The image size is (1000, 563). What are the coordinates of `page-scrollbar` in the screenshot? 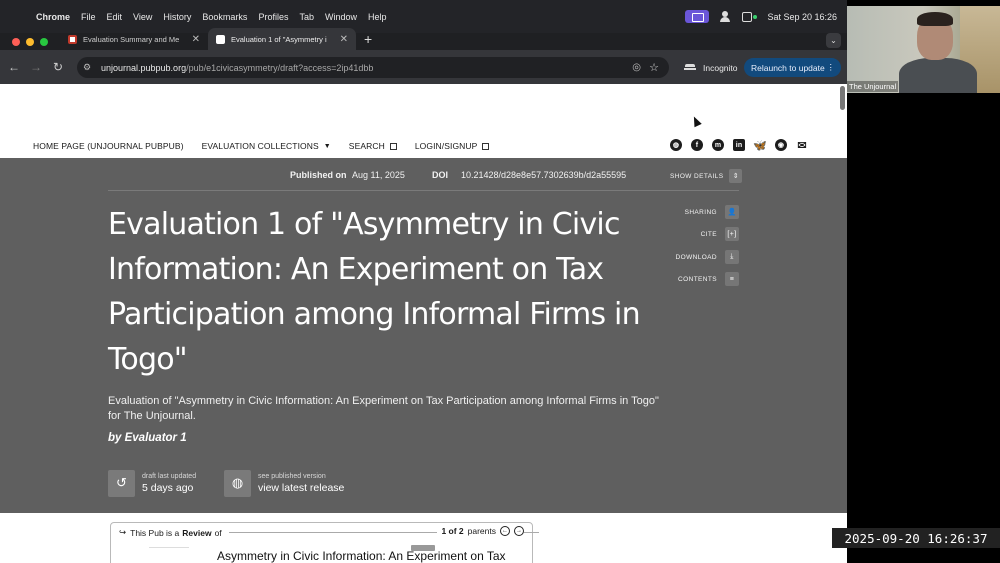 It's located at (842, 98).